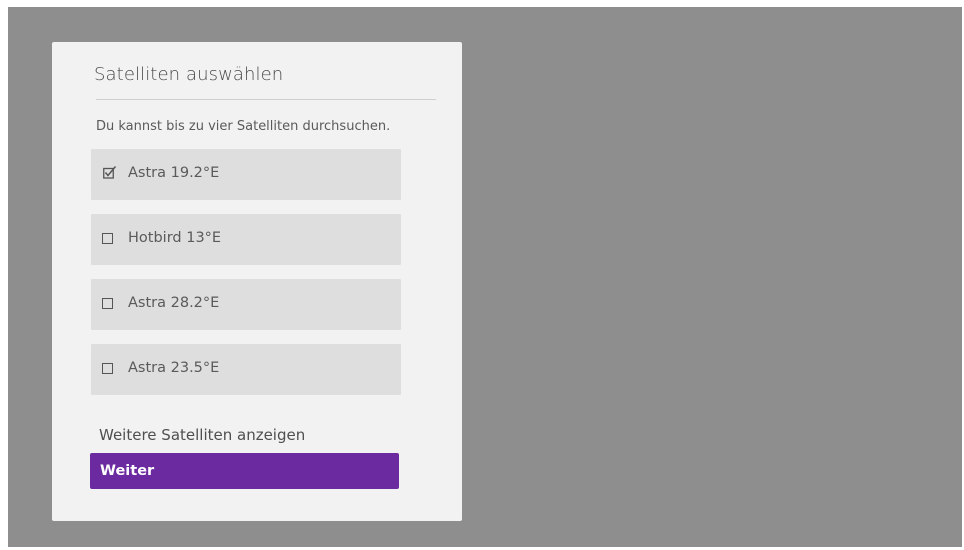 This screenshot has height=550, width=964. Describe the element at coordinates (110, 172) in the screenshot. I see `checked-checkbox-icon` at that location.